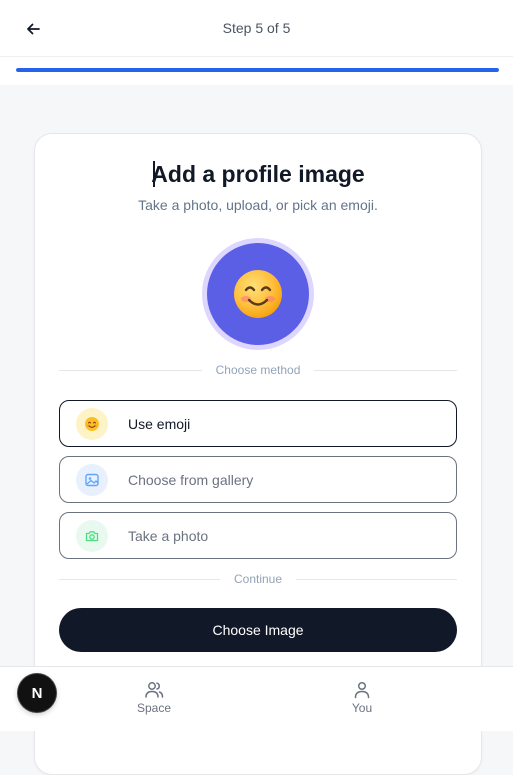  What do you see at coordinates (258, 479) in the screenshot?
I see `option-choose-from-gallery: Choose from gallery` at bounding box center [258, 479].